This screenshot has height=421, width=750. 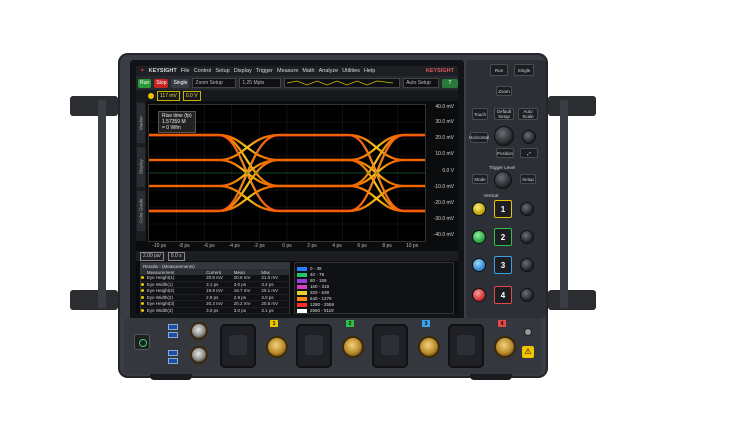 I want to click on delay-readout: 0.0 s, so click(x=176, y=256).